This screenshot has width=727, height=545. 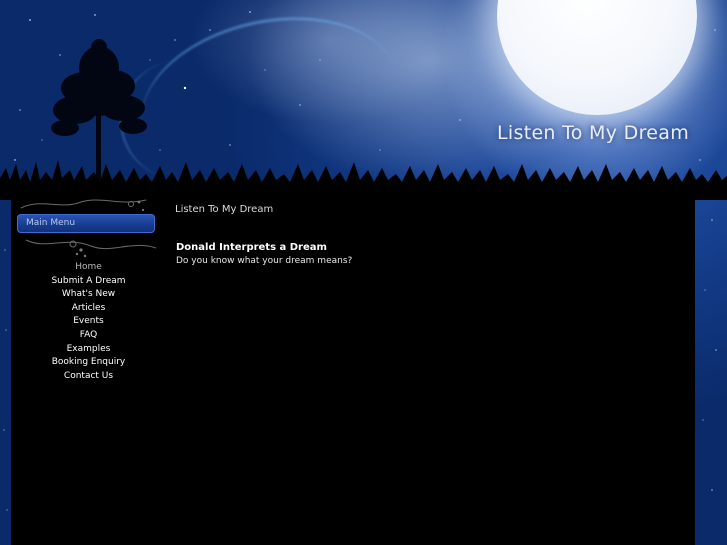 I want to click on menu-item-examples: Examples, so click(x=88, y=350).